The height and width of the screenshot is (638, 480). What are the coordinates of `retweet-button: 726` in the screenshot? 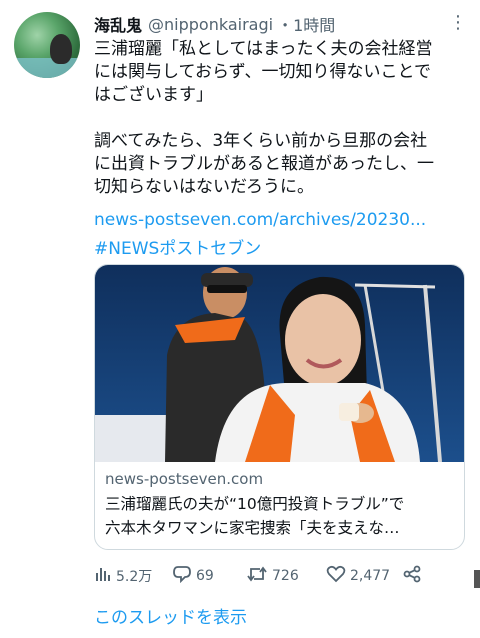 It's located at (272, 576).